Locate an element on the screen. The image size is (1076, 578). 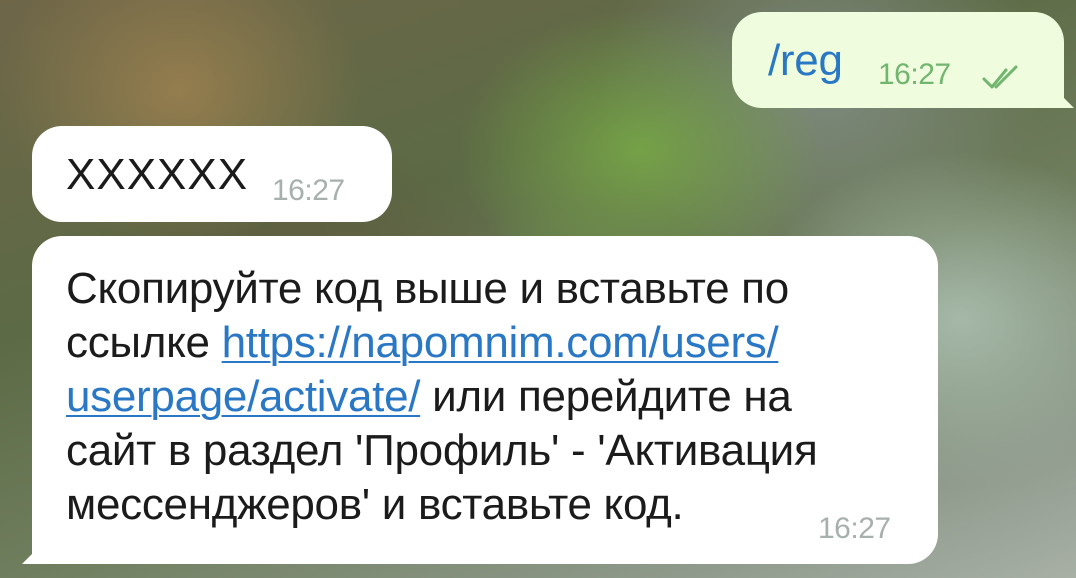
activation-link-part-1: https://napomnim.com/users/ is located at coordinates (500, 342).